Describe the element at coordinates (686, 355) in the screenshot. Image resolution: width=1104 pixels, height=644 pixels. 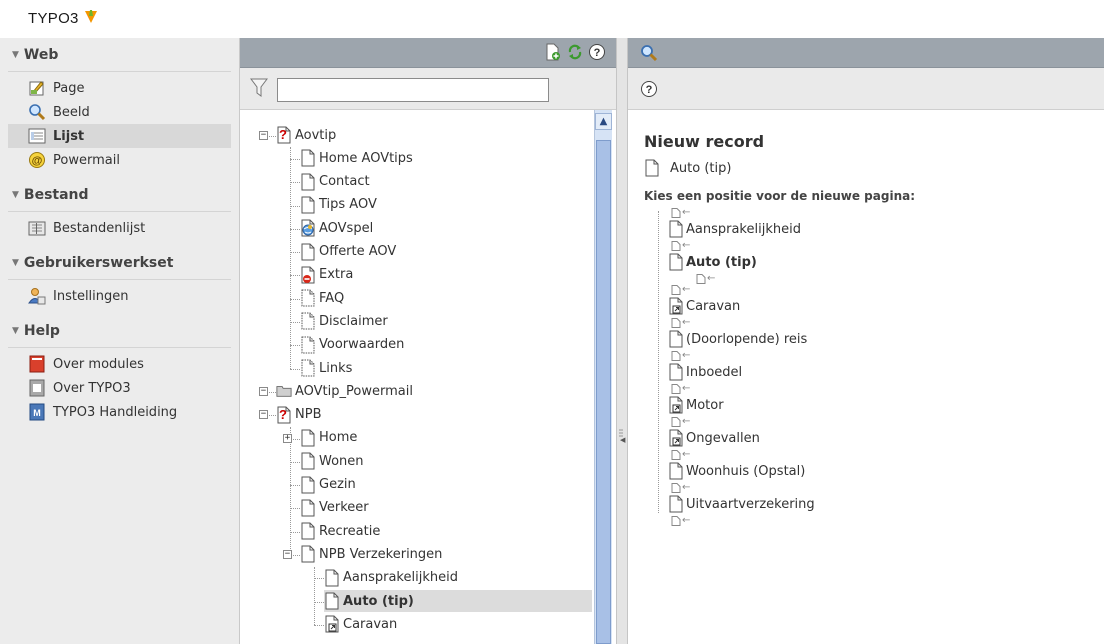
I see `insert-arrow-icon: ←` at that location.